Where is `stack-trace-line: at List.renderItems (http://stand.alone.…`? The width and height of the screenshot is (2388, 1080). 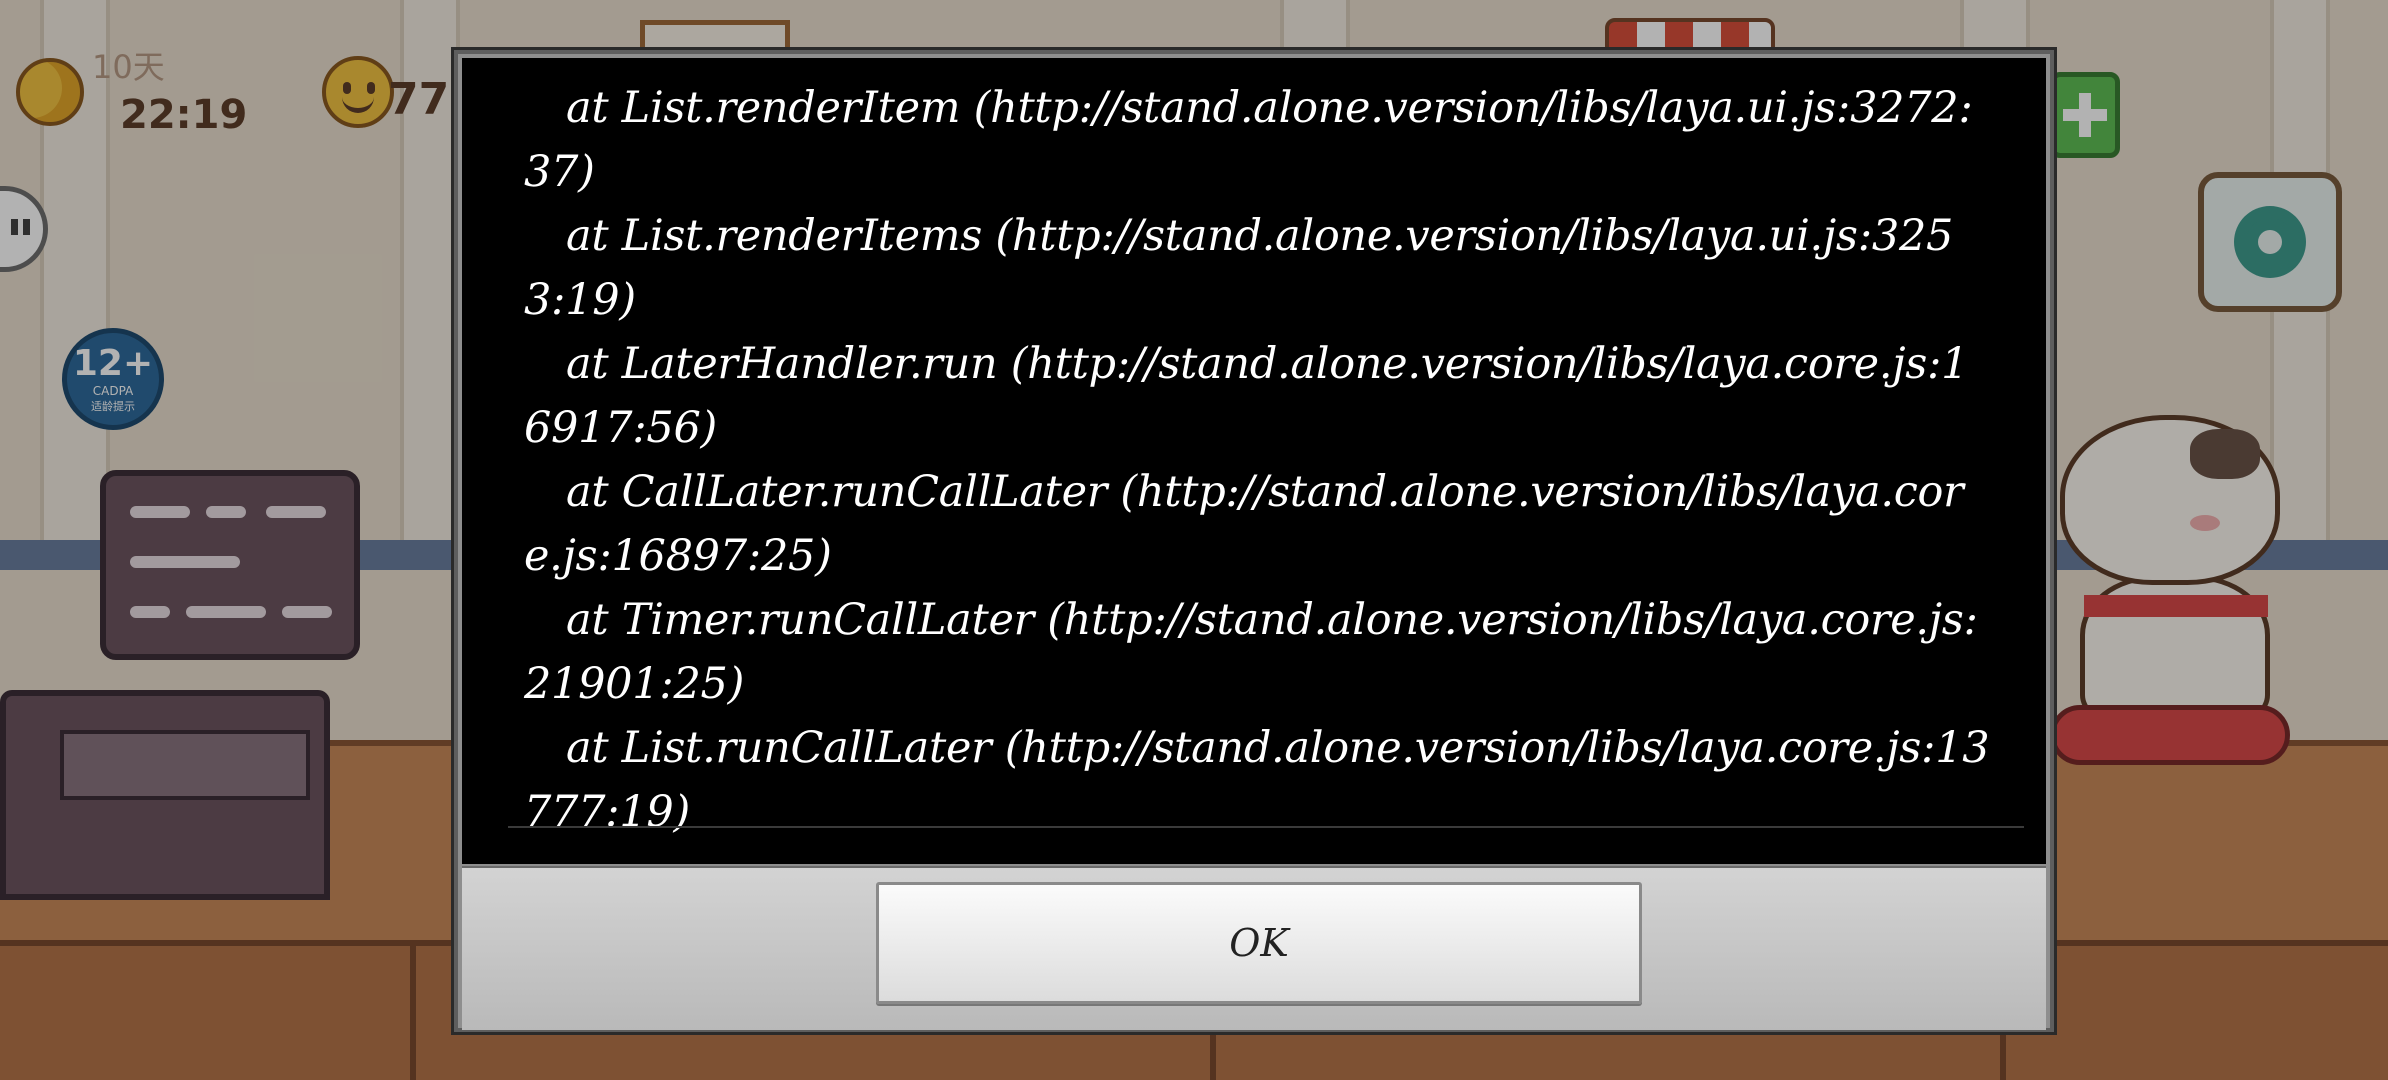
stack-trace-line: at List.renderItems (http://stand.alone.… is located at coordinates (1239, 268).